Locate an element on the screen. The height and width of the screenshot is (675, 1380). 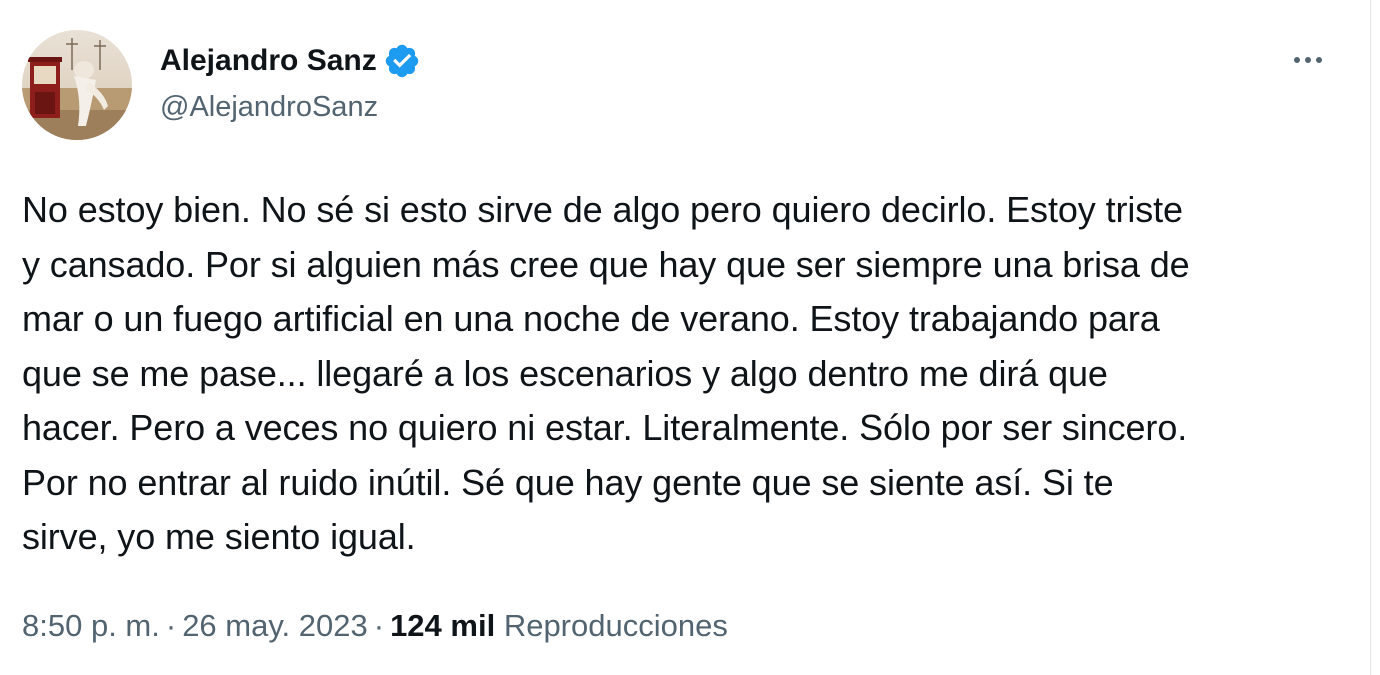
avatar-image is located at coordinates (77, 85).